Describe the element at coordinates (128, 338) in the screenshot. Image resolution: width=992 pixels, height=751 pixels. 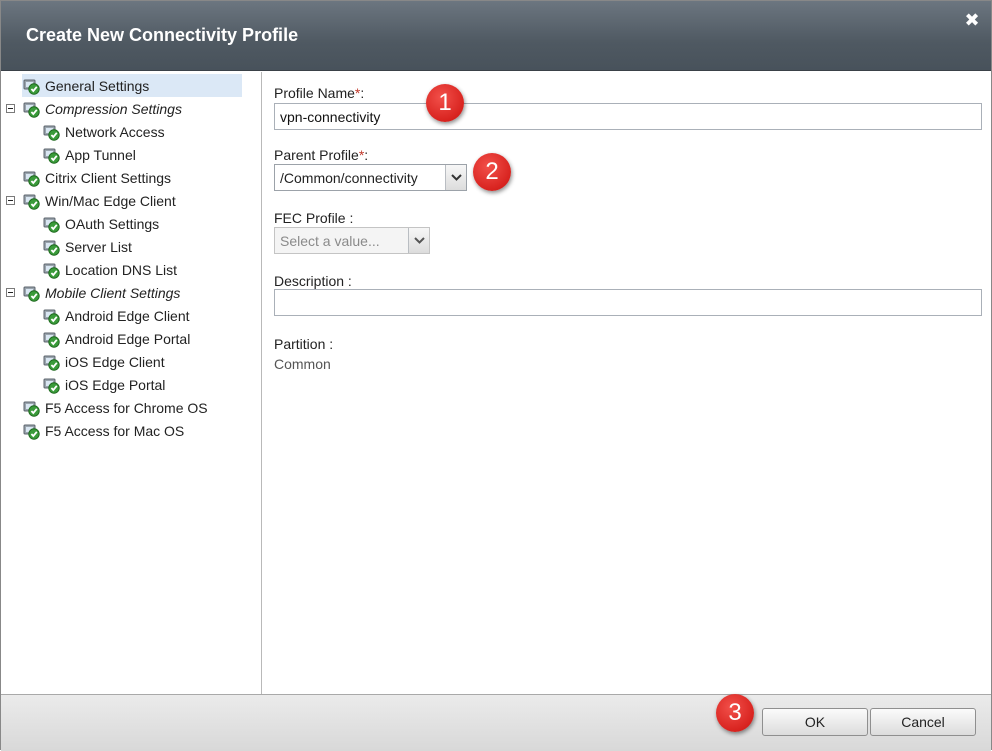
I see `nav-item-label: Android Edge Portal` at that location.